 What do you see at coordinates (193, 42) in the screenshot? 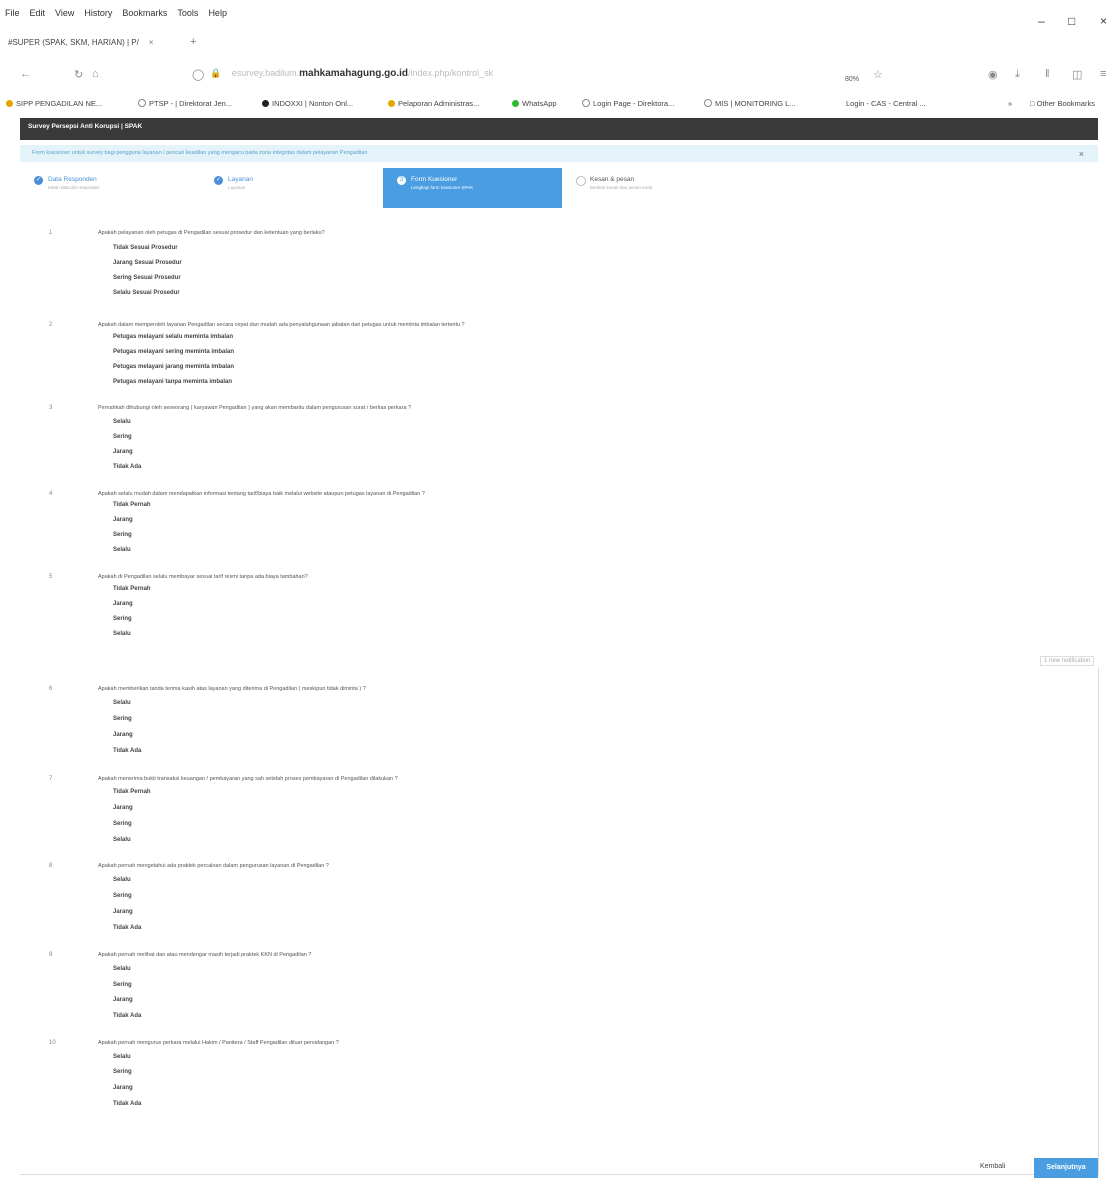
I see `new-tab-icon: +` at bounding box center [193, 42].